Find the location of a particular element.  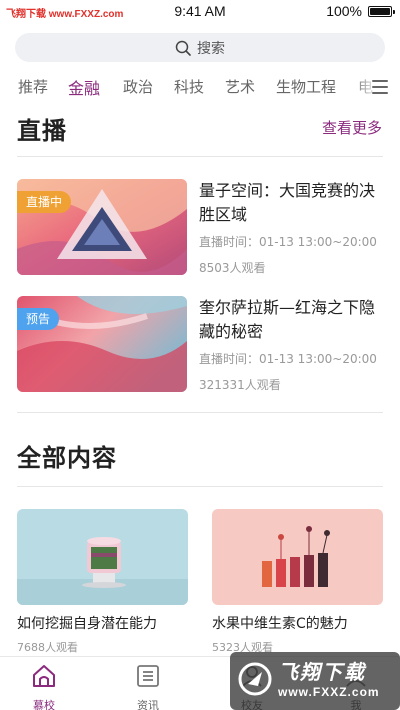

site-watermark-logo: 飞翔下载 www.FXXZ.com is located at coordinates (315, 681).